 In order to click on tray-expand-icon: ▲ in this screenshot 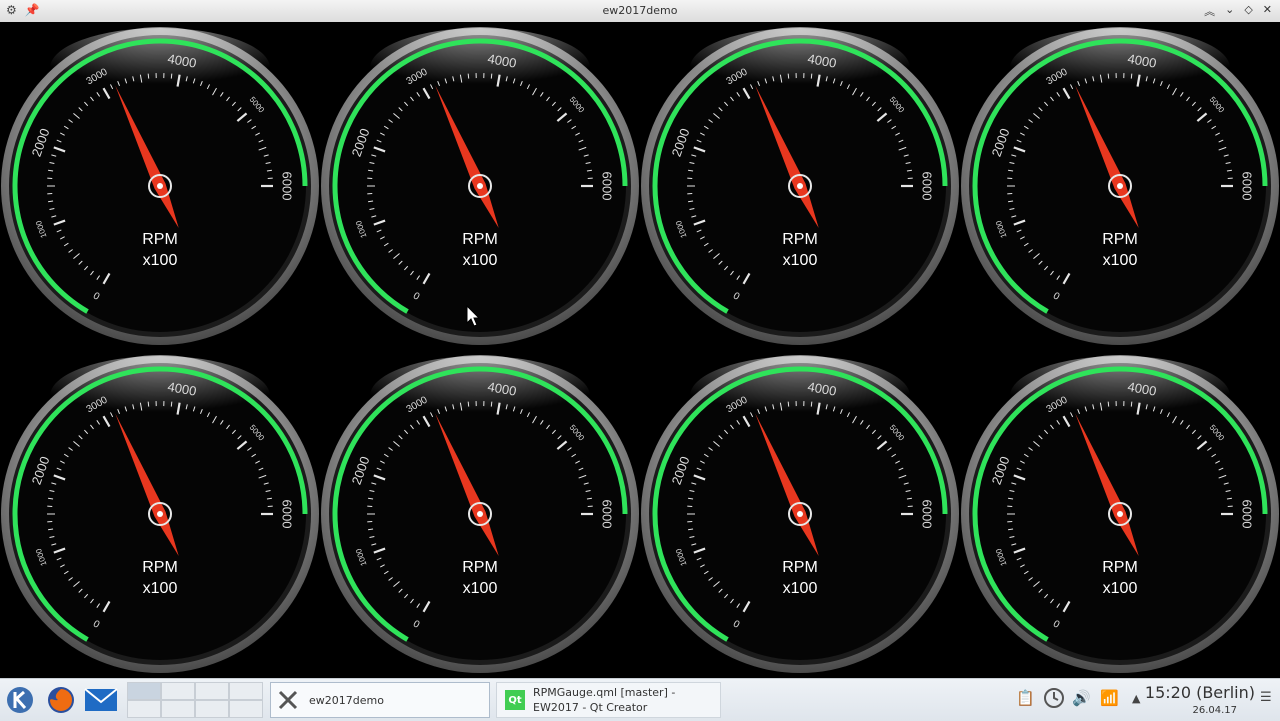, I will do `click(1136, 698)`.